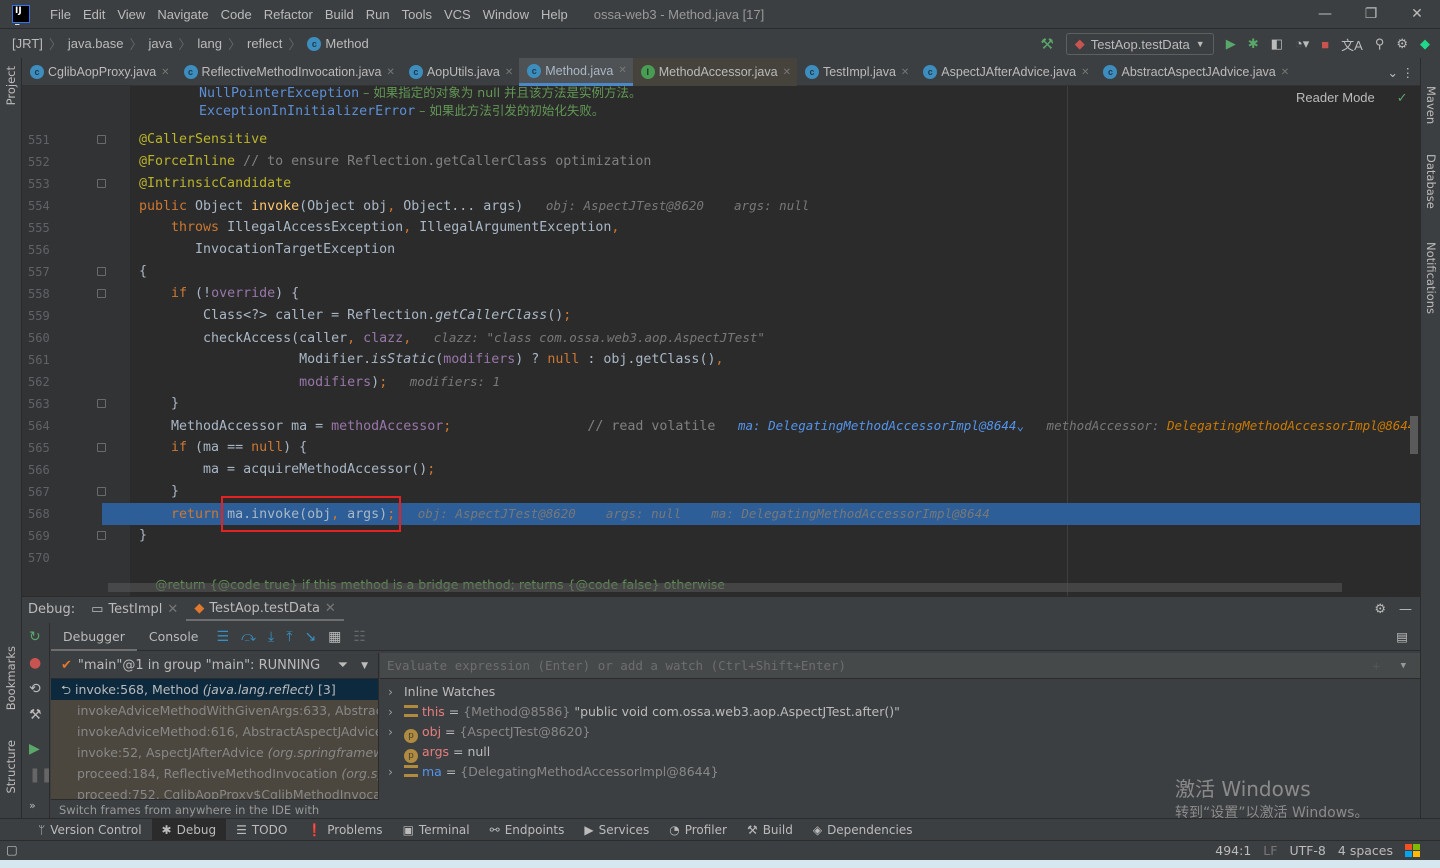 This screenshot has height=868, width=1440. What do you see at coordinates (265, 609) in the screenshot?
I see `debug-tab-testaop: ◆ TestAop.testData ✕` at bounding box center [265, 609].